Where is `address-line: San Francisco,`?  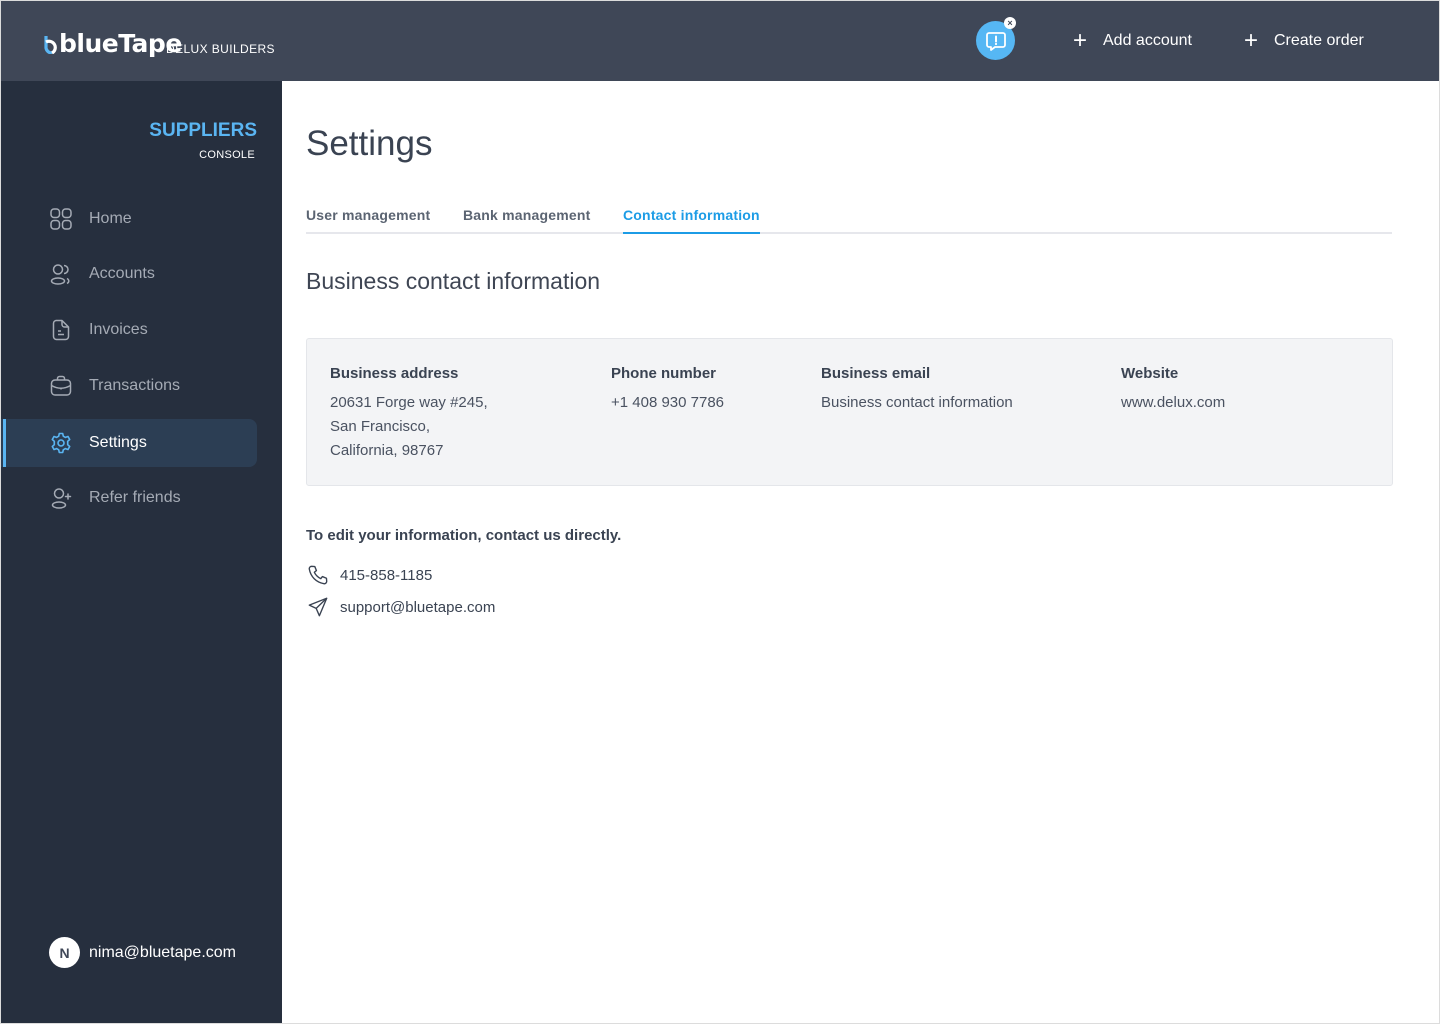
address-line: San Francisco, is located at coordinates (380, 426).